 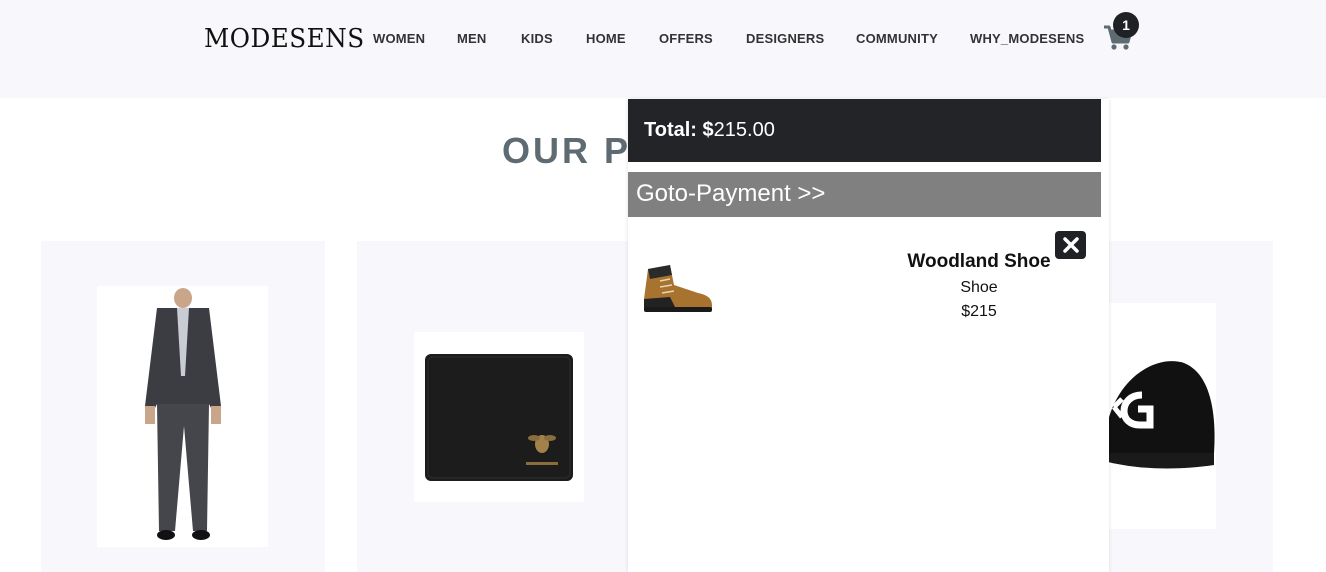 What do you see at coordinates (399, 38) in the screenshot?
I see `nav-item-women: WOMEN` at bounding box center [399, 38].